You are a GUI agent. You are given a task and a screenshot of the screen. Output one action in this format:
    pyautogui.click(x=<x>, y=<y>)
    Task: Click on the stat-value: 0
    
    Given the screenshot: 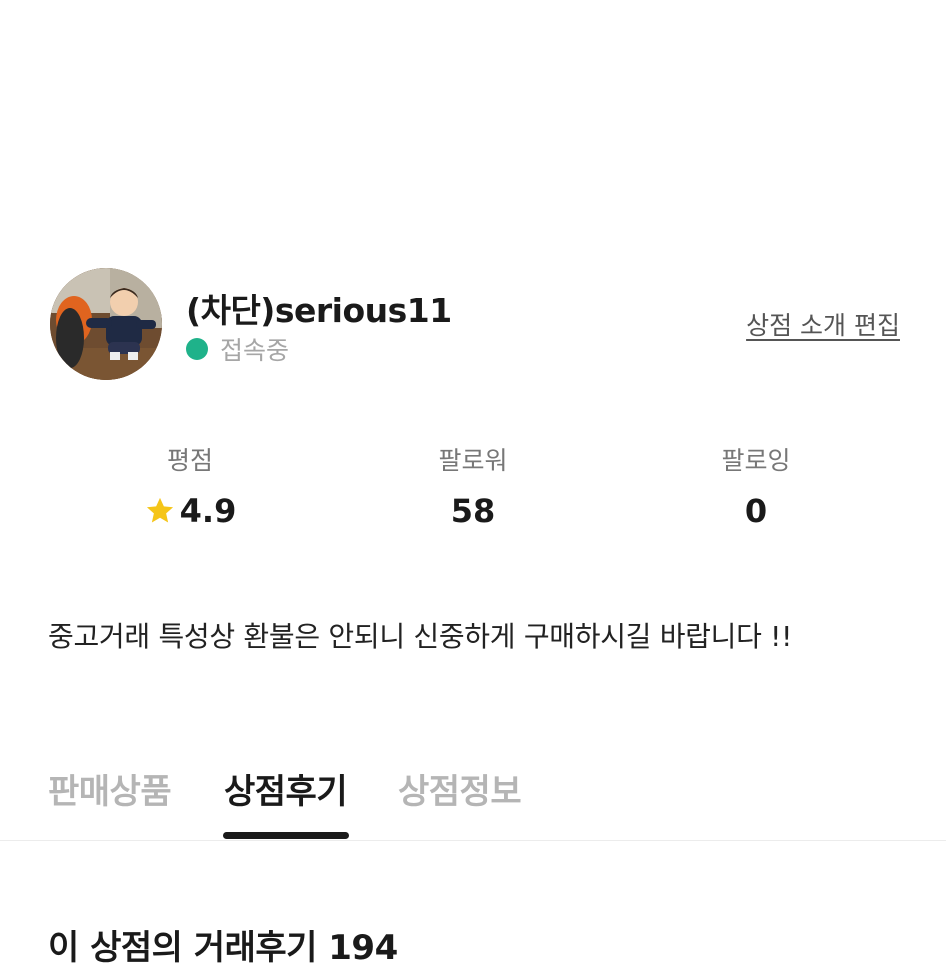 What is the action you would take?
    pyautogui.click(x=756, y=511)
    